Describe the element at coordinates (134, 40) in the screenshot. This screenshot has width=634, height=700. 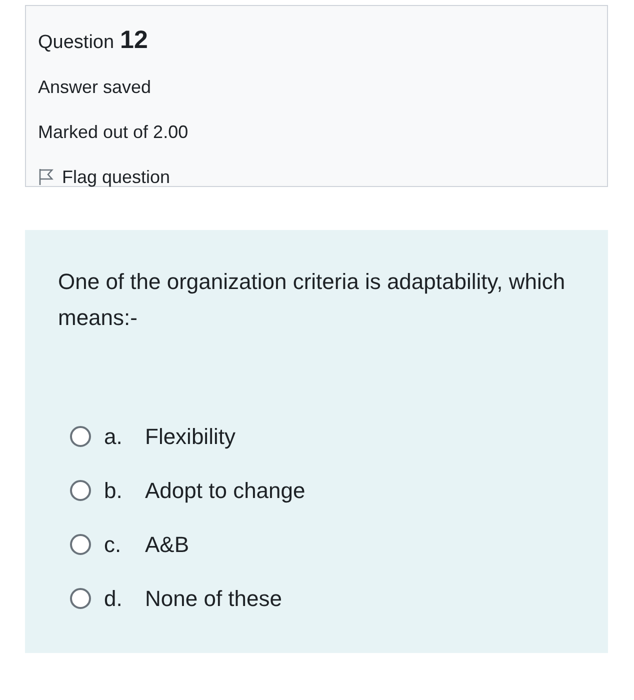
I see `question-number: 12` at that location.